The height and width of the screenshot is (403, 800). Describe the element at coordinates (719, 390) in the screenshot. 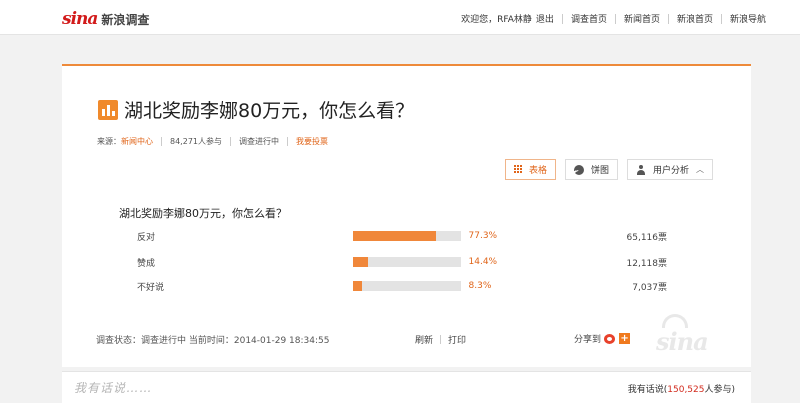

I see `comment-count-suffix: 人参与)` at that location.